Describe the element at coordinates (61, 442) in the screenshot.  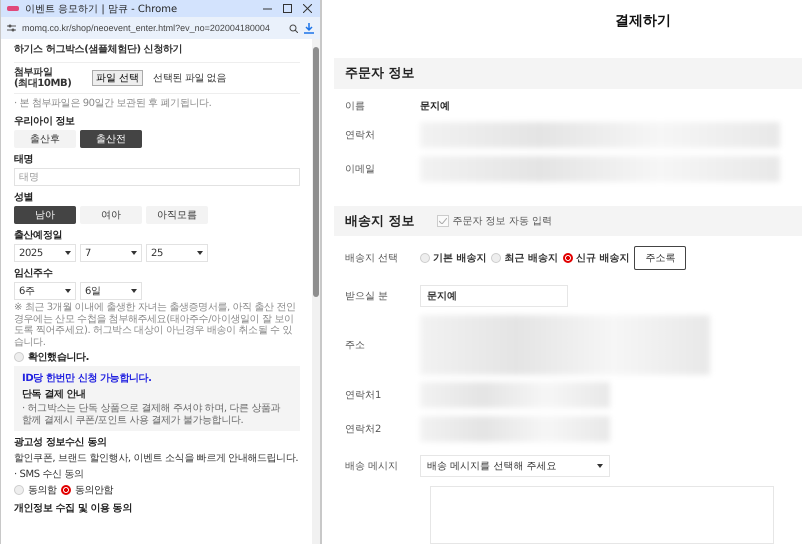
I see `section-heading: 광고성 정보수신 동의` at that location.